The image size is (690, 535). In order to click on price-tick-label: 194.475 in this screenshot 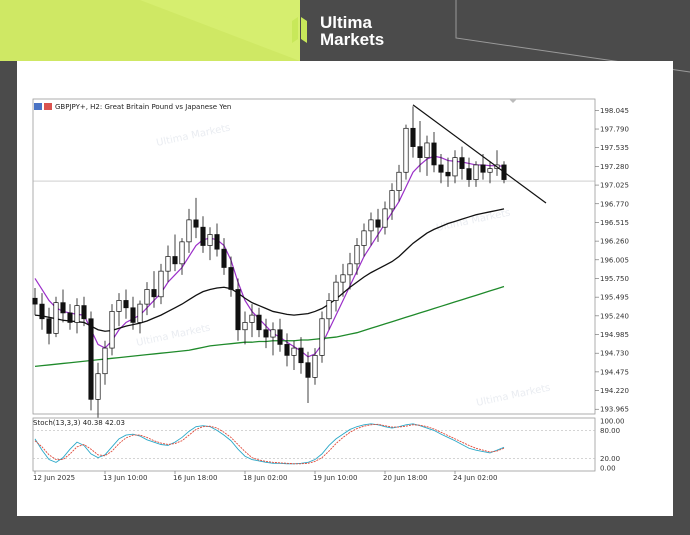, I will do `click(614, 372)`.